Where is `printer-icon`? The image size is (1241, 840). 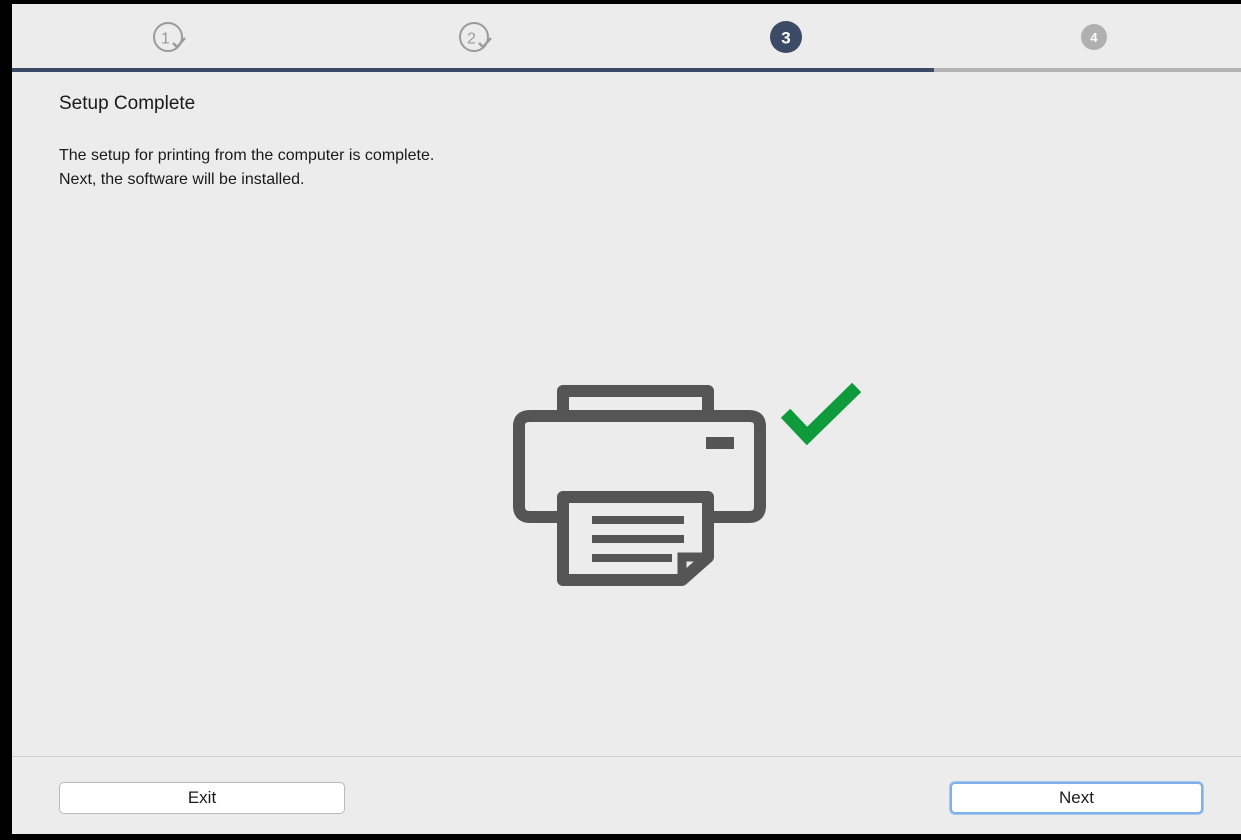
printer-icon is located at coordinates (639, 485).